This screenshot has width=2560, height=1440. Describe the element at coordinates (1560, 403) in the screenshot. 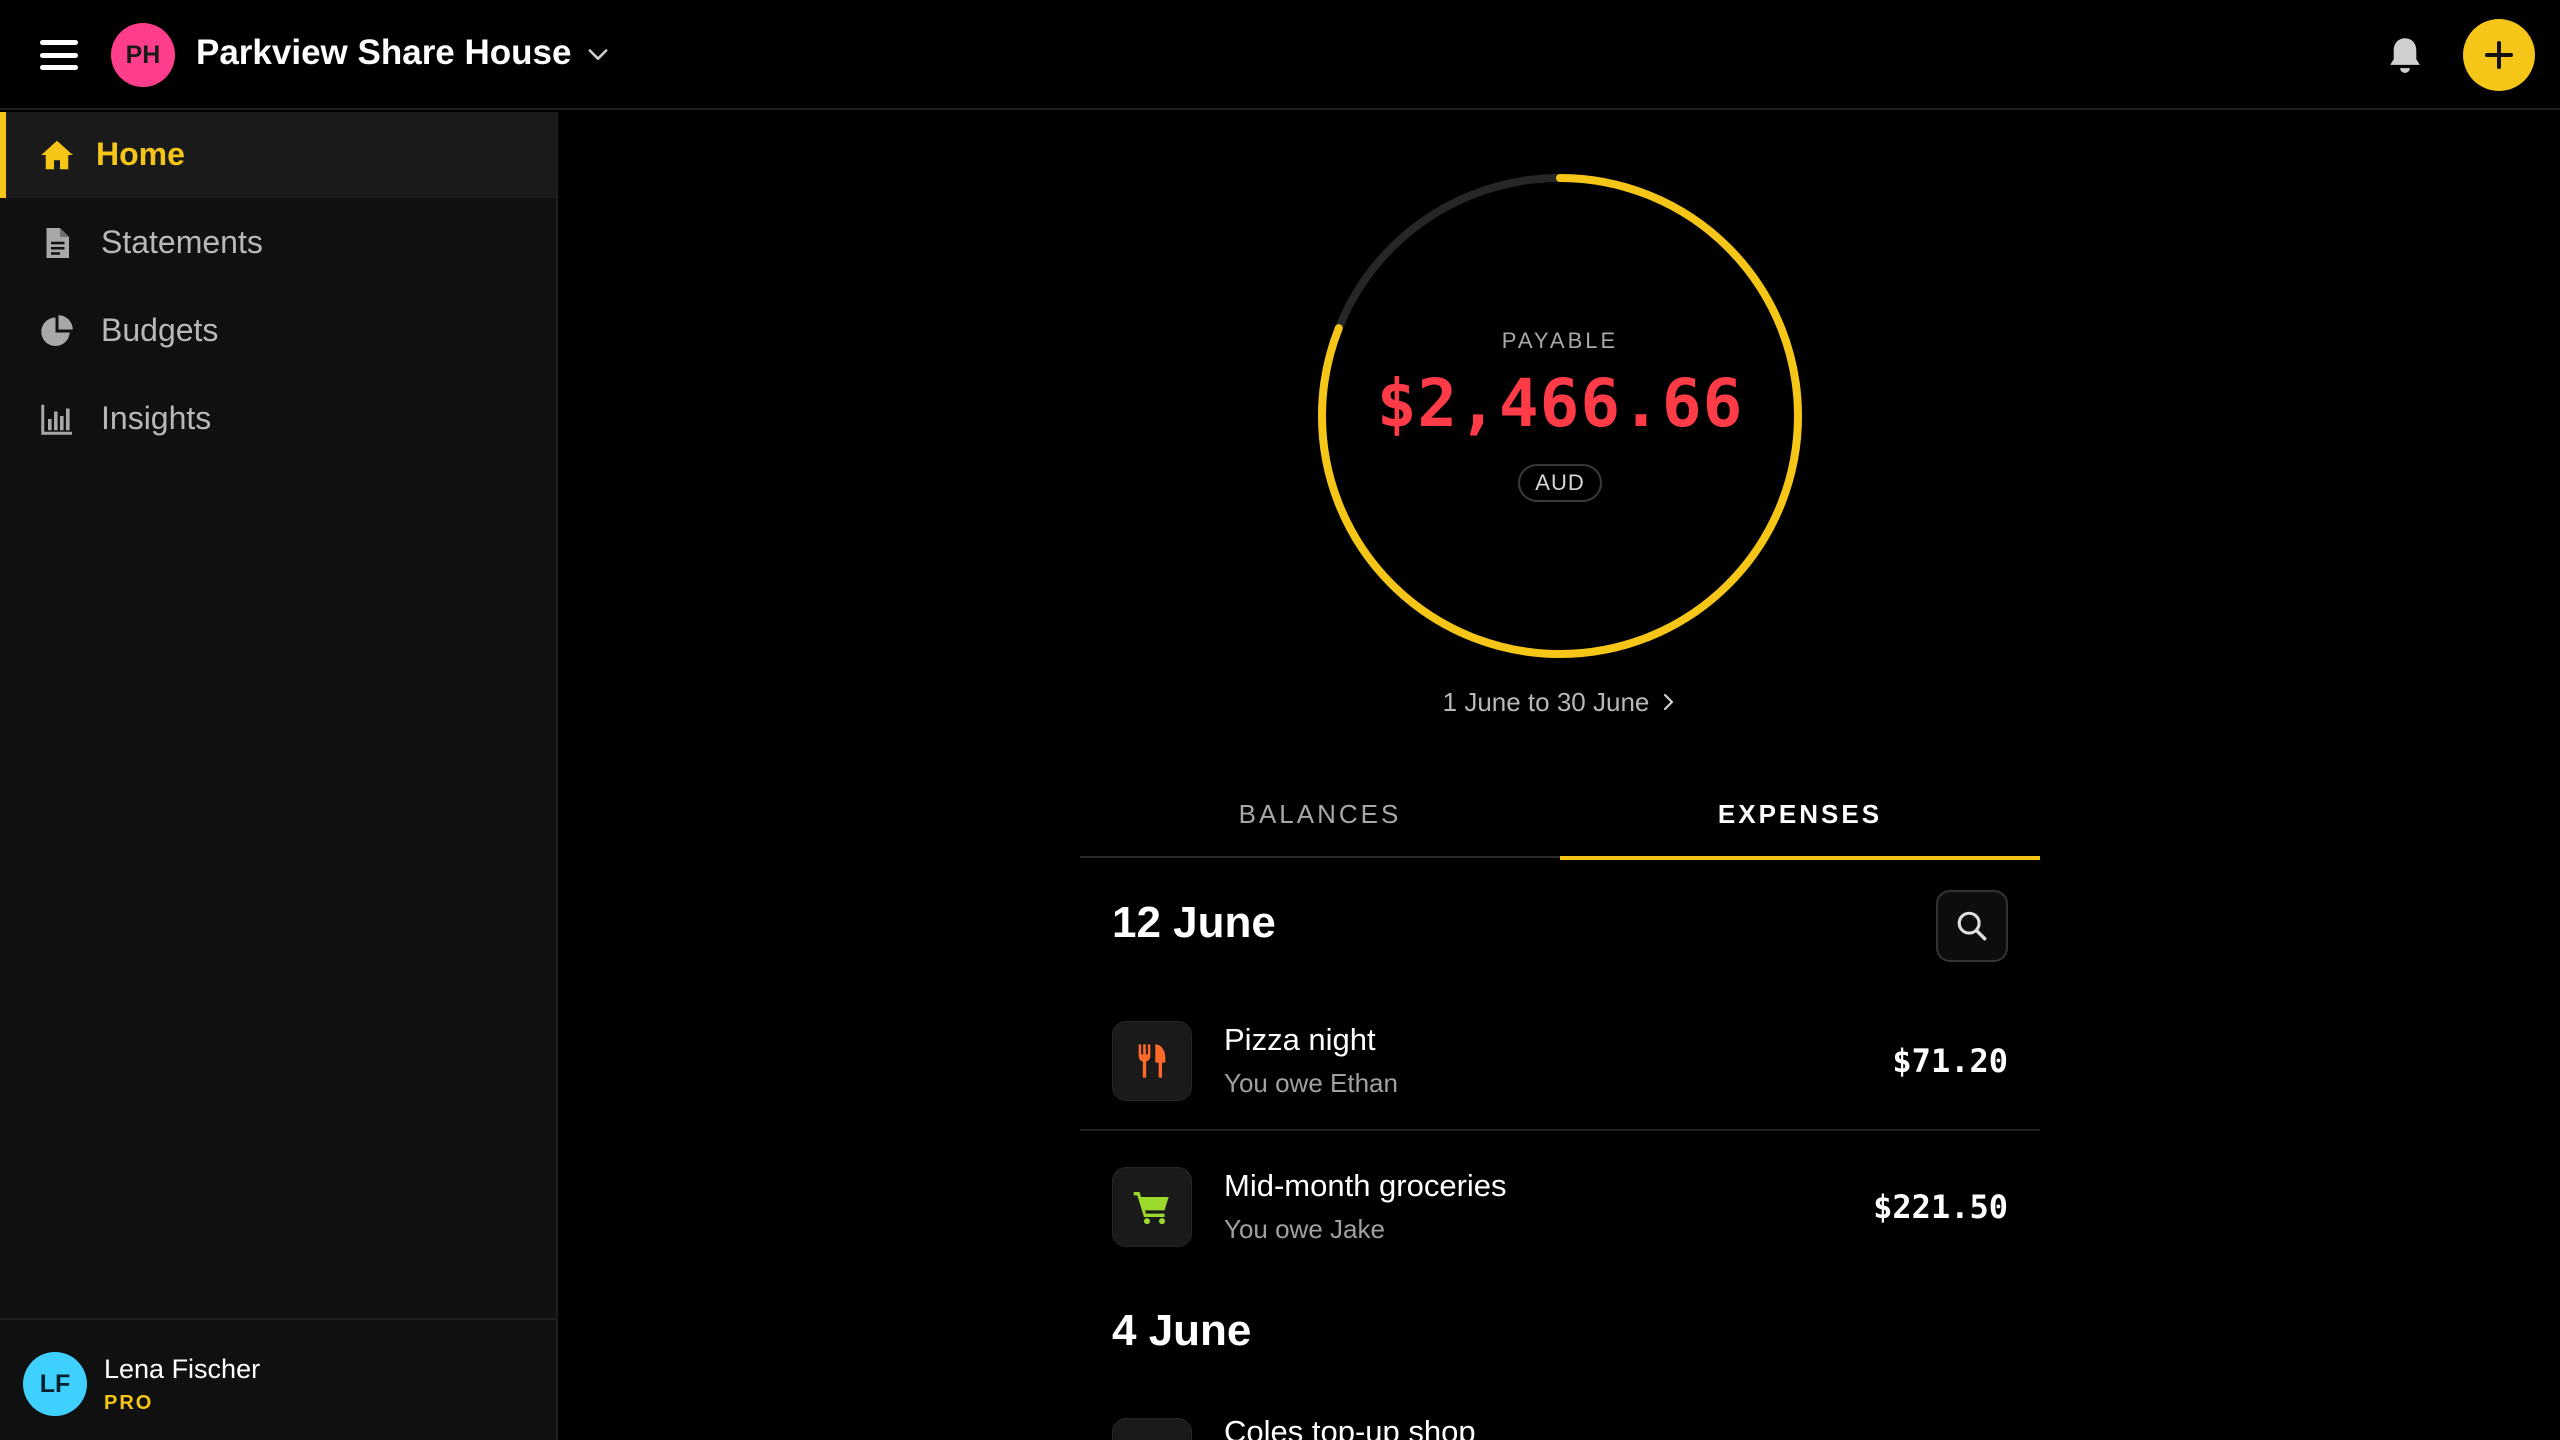

I see `payable-amount: $2,466.66` at that location.